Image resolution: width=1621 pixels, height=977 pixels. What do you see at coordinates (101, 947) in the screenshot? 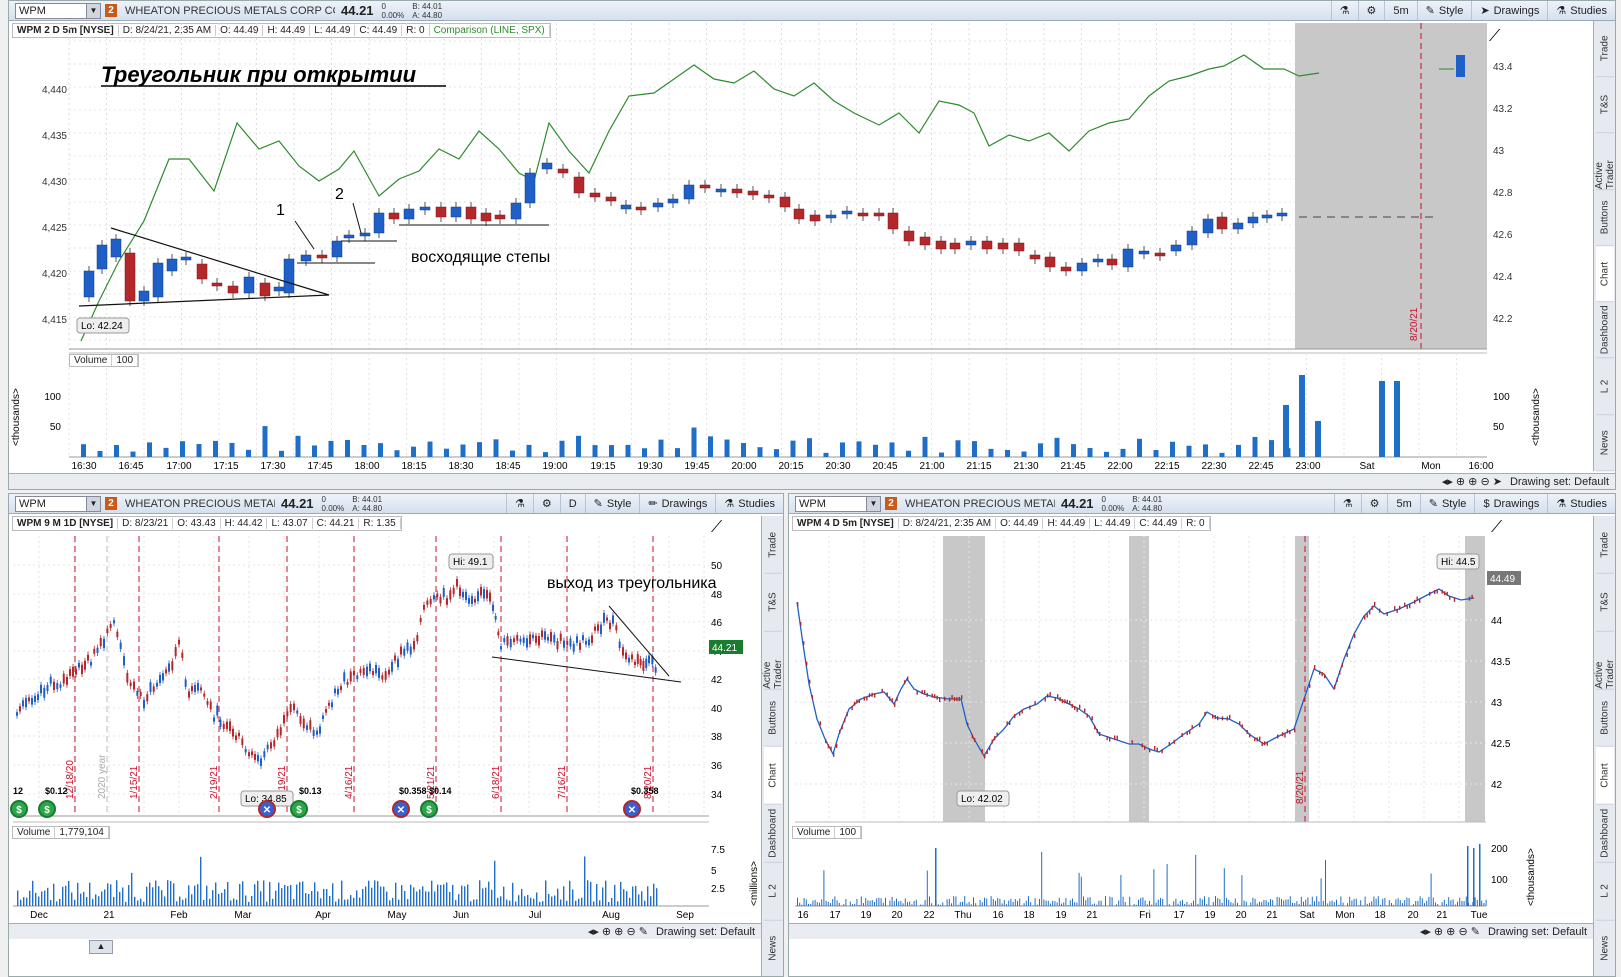
I see `collapse-button: ▲` at bounding box center [101, 947].